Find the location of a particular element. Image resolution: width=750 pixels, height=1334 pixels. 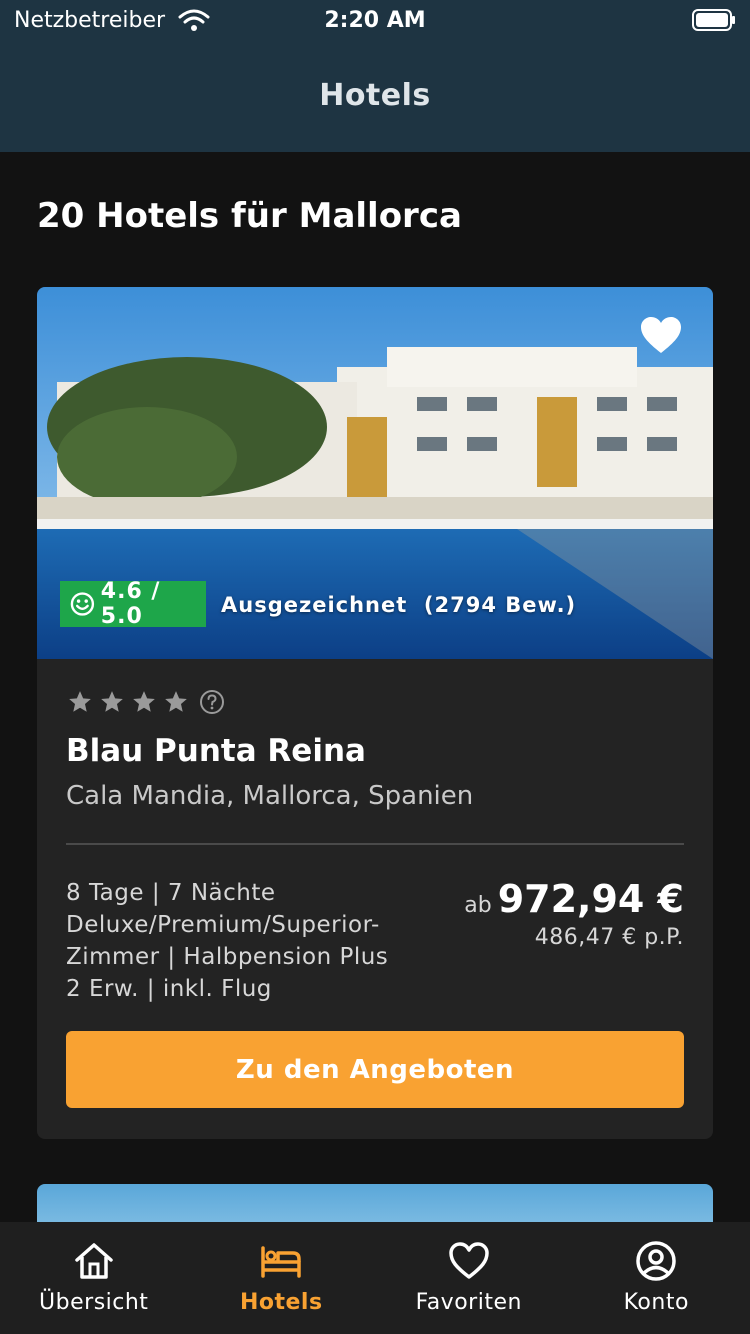

divider is located at coordinates (375, 844).